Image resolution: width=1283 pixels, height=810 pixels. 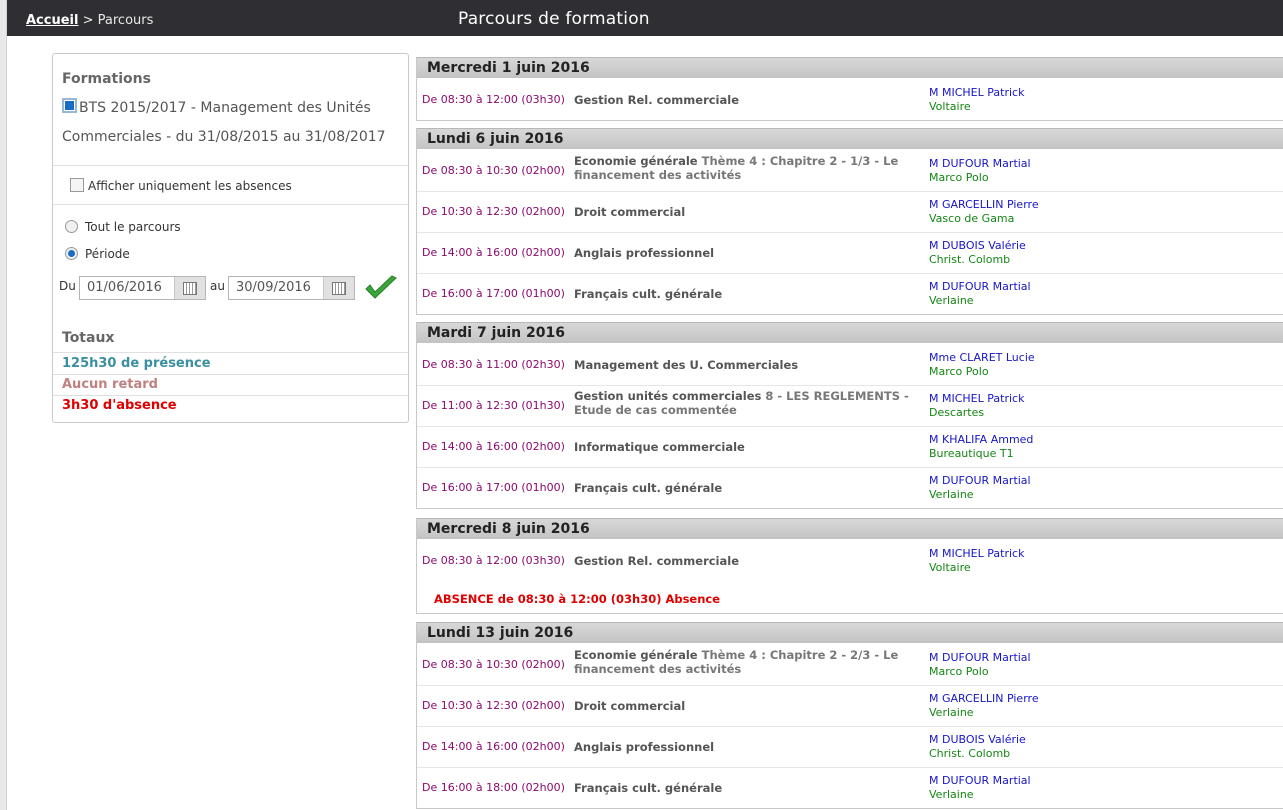 What do you see at coordinates (119, 405) in the screenshot?
I see `total-absence: 3h30 d'absence` at bounding box center [119, 405].